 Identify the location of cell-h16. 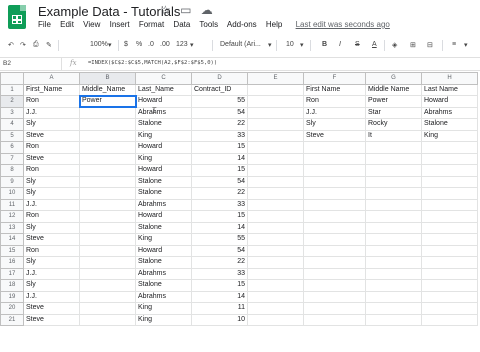
(449, 262).